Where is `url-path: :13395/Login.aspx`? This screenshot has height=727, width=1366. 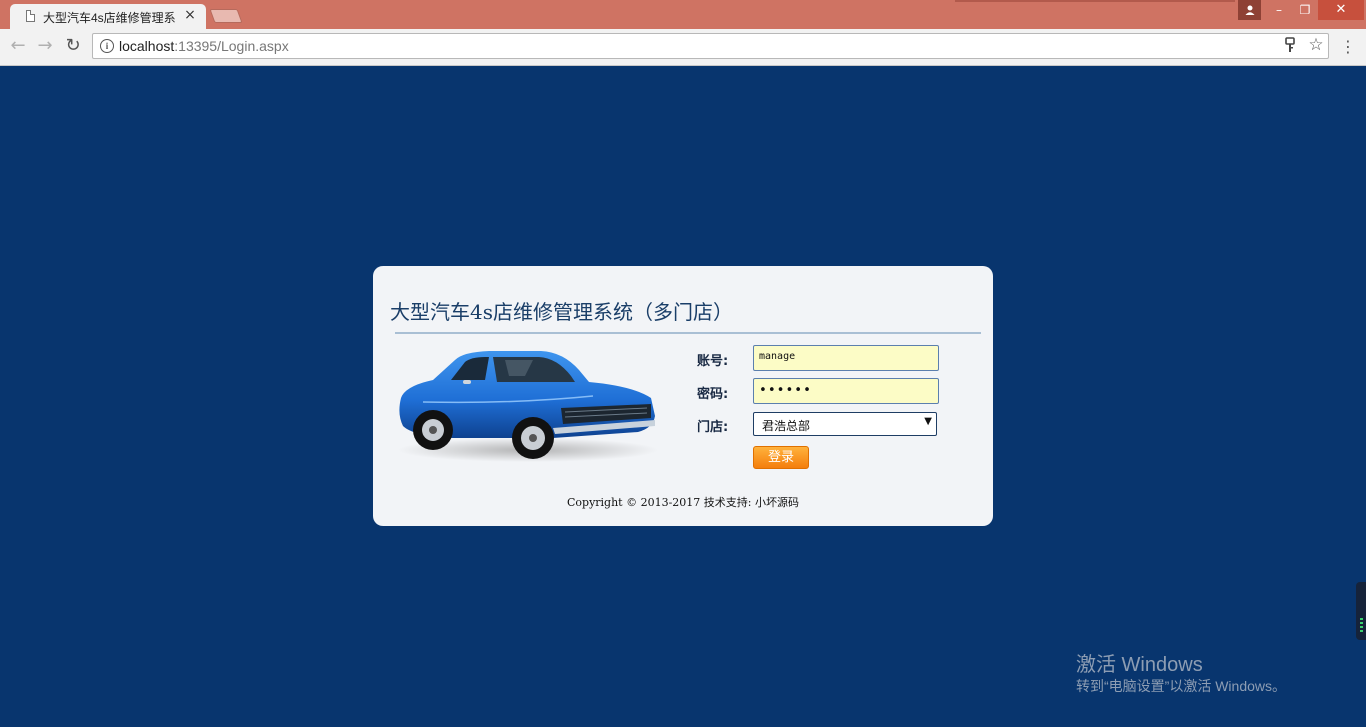
url-path: :13395/Login.aspx is located at coordinates (231, 46).